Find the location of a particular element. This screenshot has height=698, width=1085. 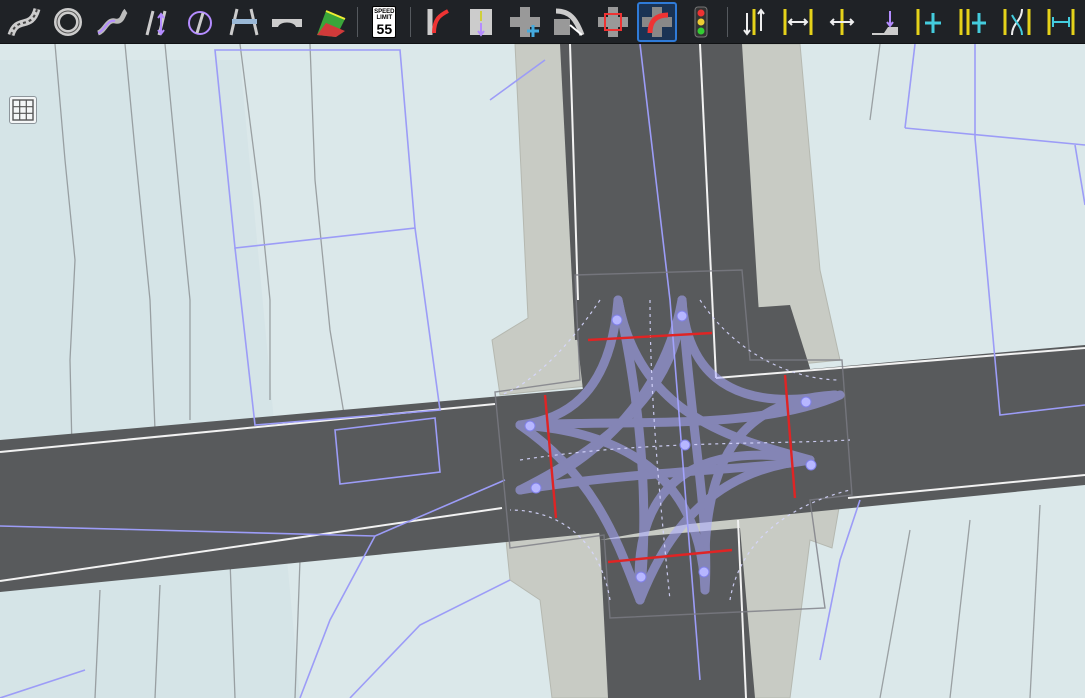

lane-measure-icon is located at coordinates (1061, 21).